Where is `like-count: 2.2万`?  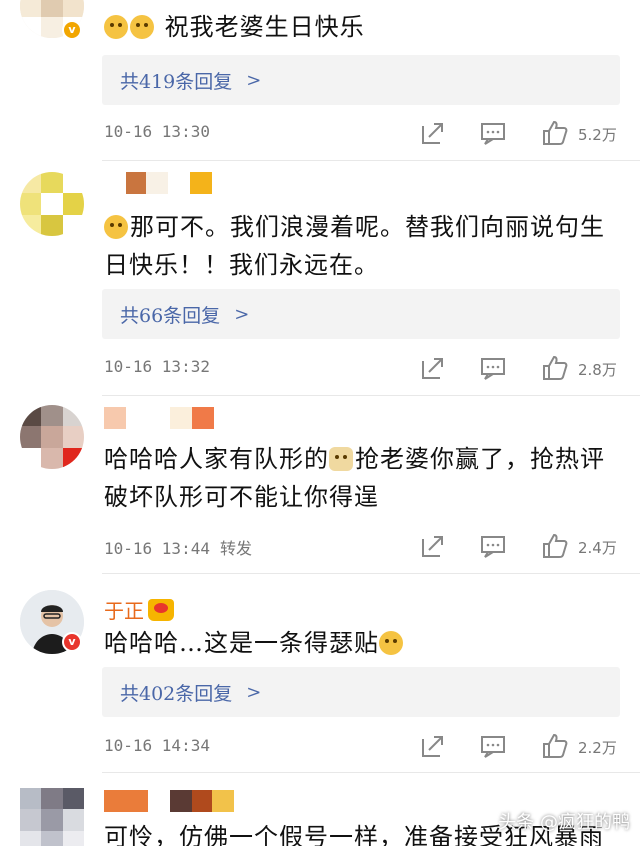
like-count: 2.2万 is located at coordinates (597, 748).